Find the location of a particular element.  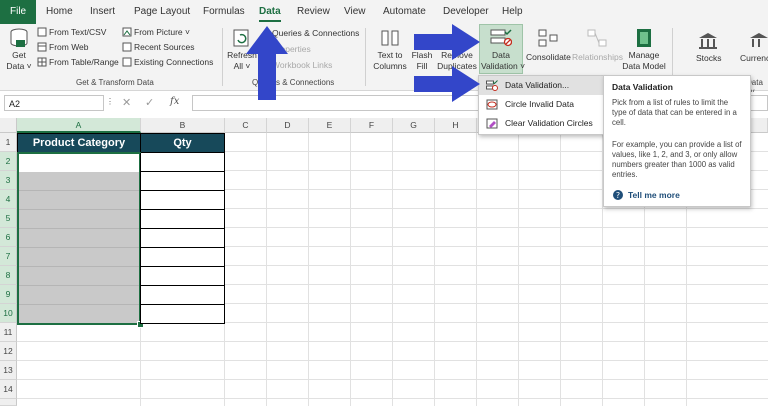

cell-b10 is located at coordinates (182, 314).